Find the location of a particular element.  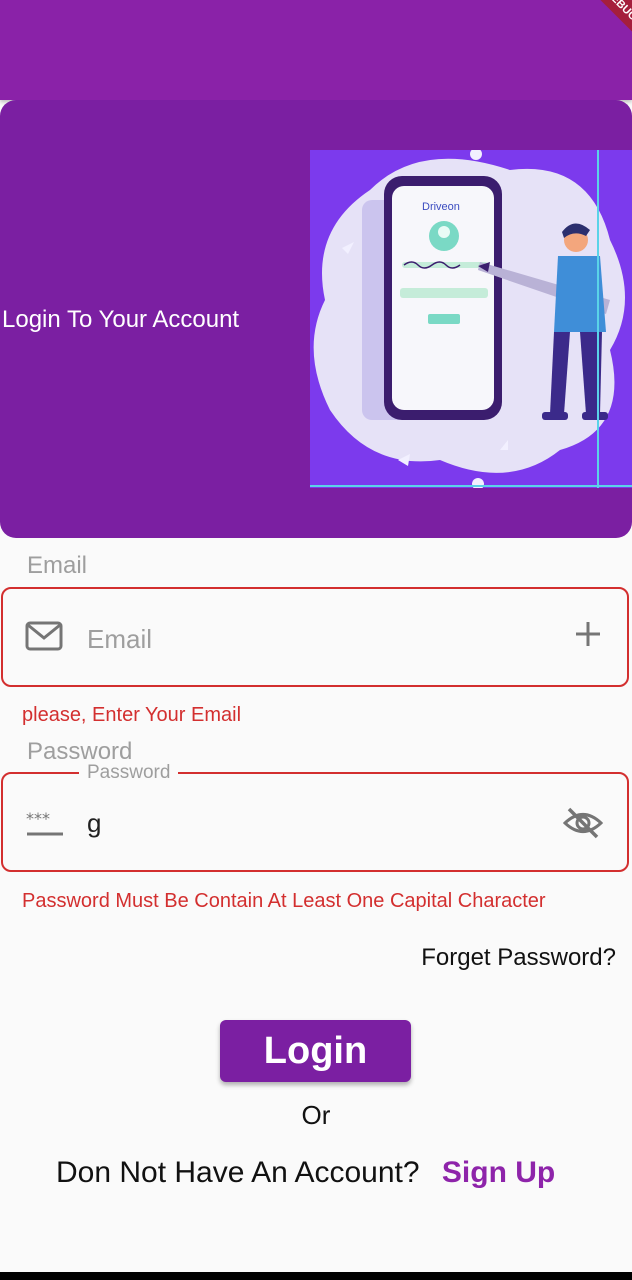

login-button: Login is located at coordinates (315, 1051).